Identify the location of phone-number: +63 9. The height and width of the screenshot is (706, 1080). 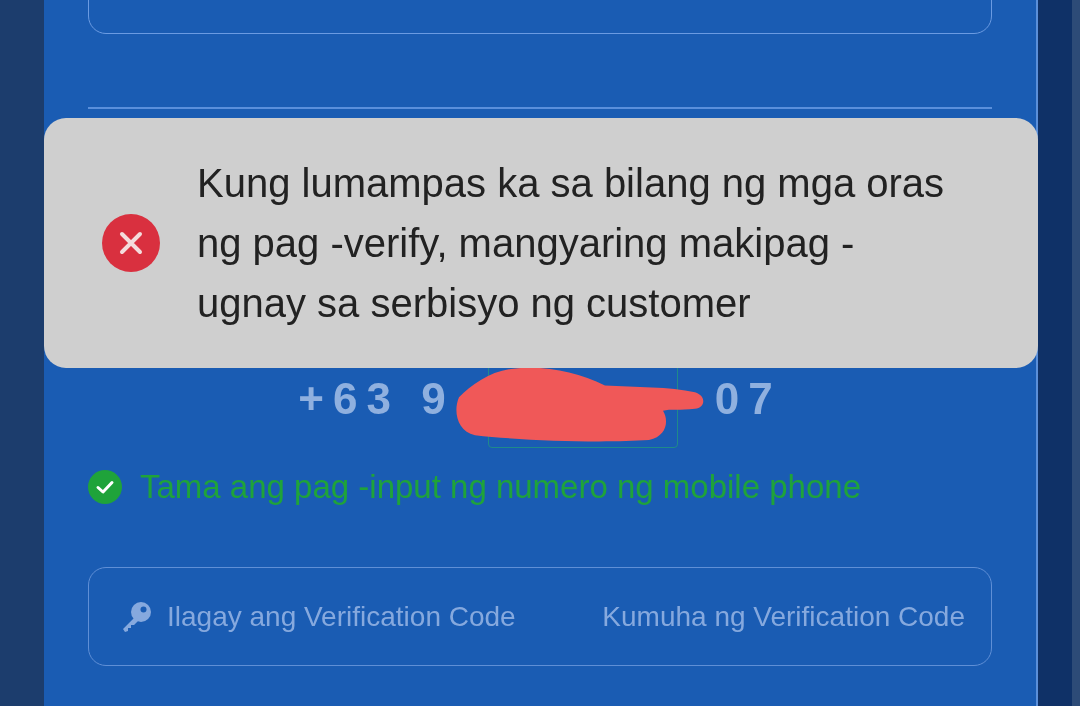
(376, 399).